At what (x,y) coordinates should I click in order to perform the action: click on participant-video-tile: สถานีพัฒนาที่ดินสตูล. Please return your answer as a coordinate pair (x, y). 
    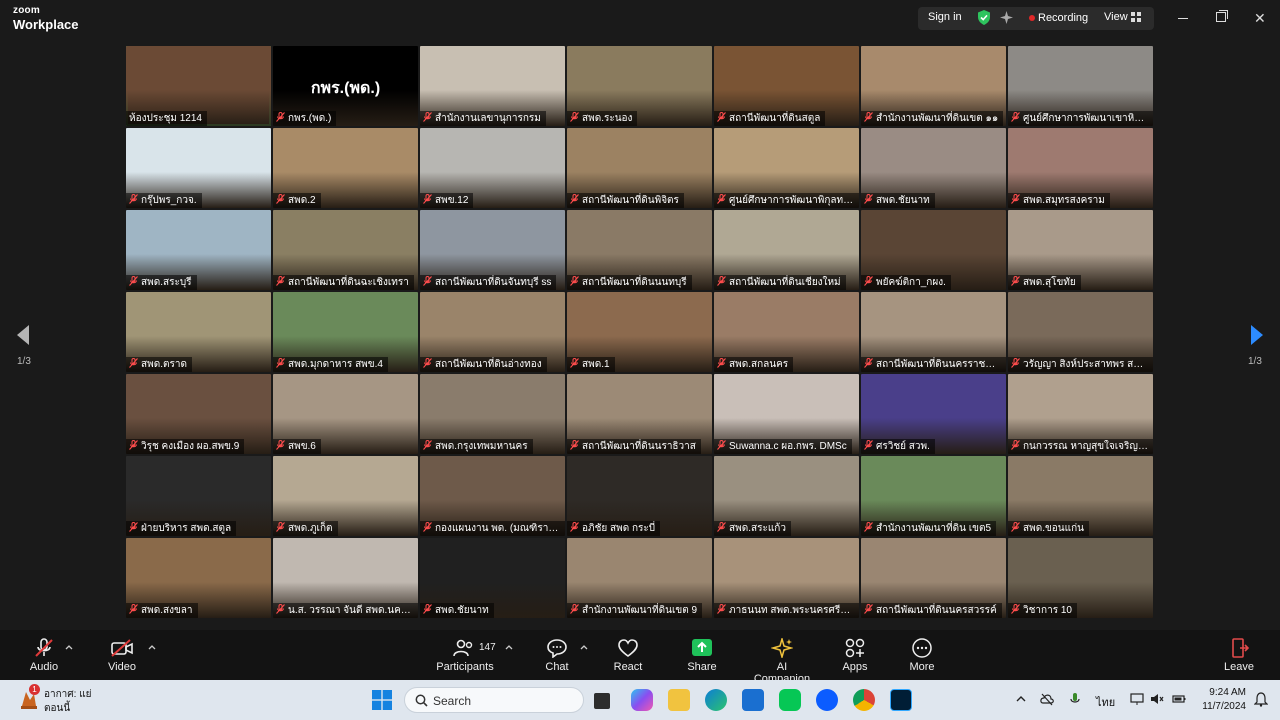
    Looking at the image, I should click on (786, 86).